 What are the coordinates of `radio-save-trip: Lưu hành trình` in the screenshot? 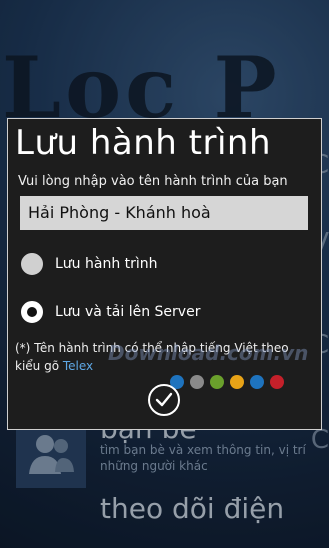 It's located at (89, 264).